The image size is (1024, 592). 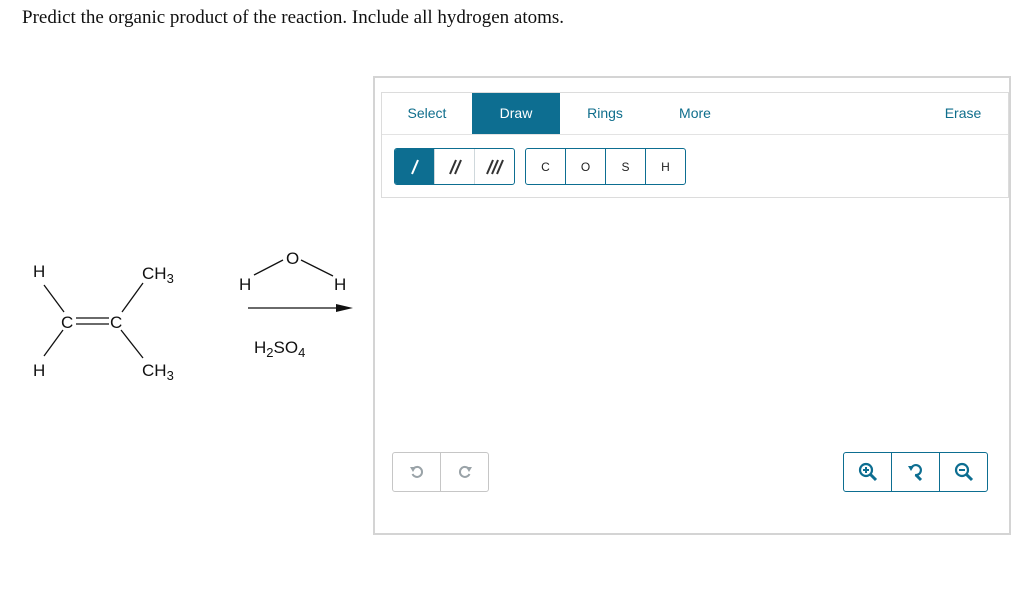 I want to click on reset-zoom-icon, so click(x=914, y=473).